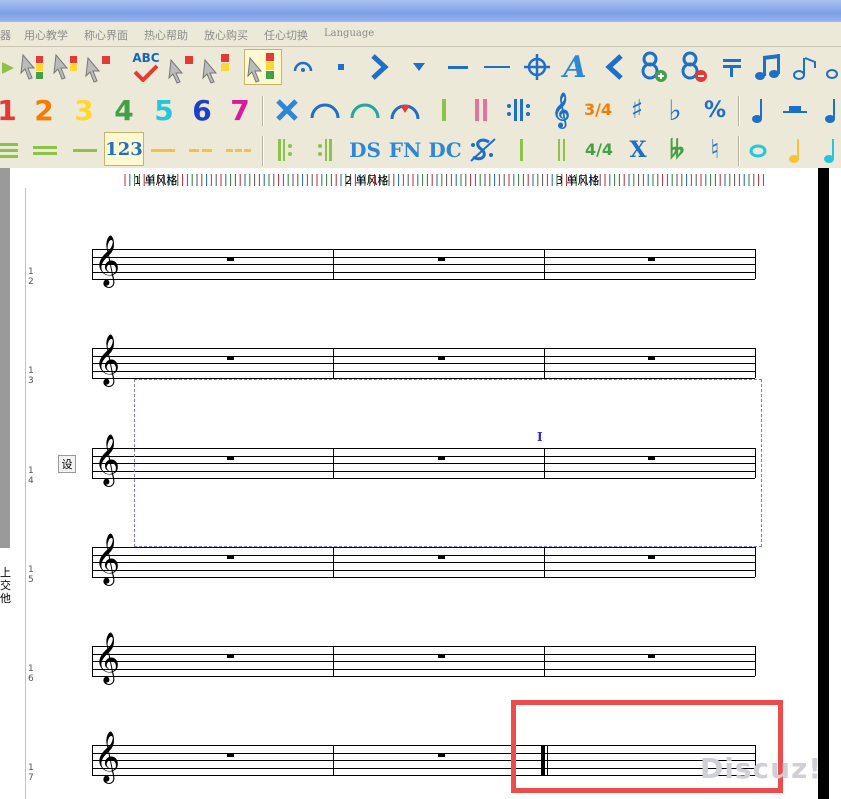  What do you see at coordinates (365, 150) in the screenshot?
I see `ds-button: DS` at bounding box center [365, 150].